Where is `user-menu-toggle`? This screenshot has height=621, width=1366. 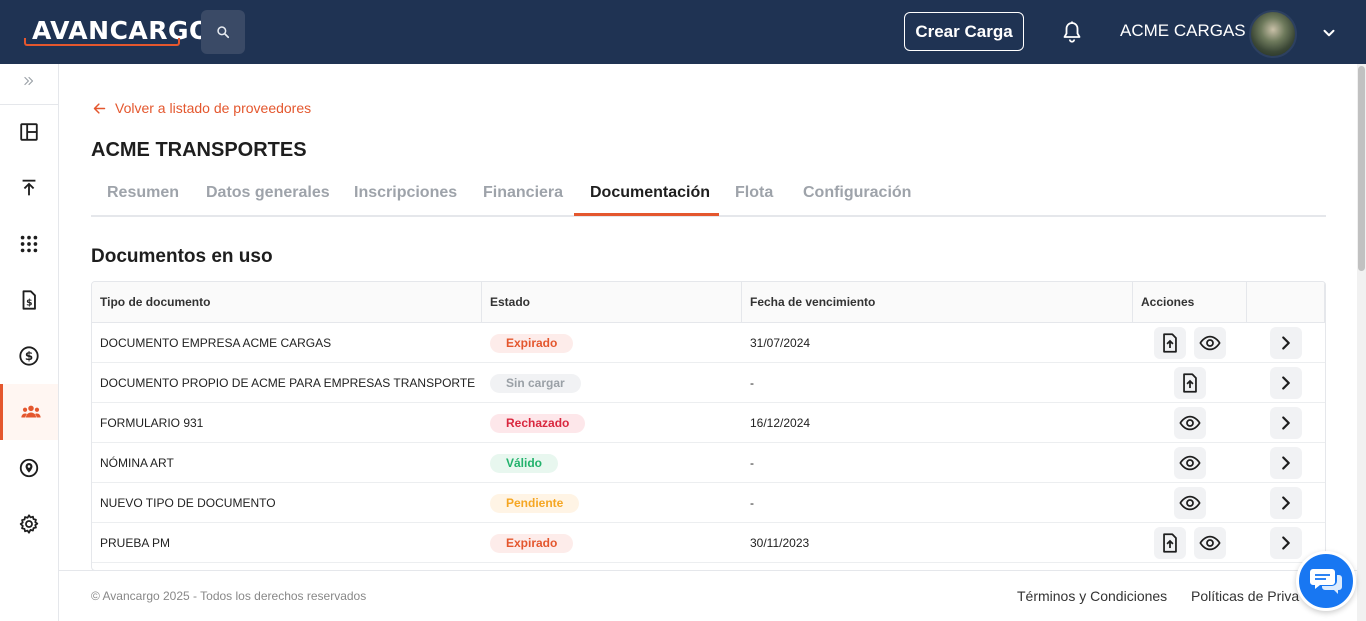 user-menu-toggle is located at coordinates (1329, 33).